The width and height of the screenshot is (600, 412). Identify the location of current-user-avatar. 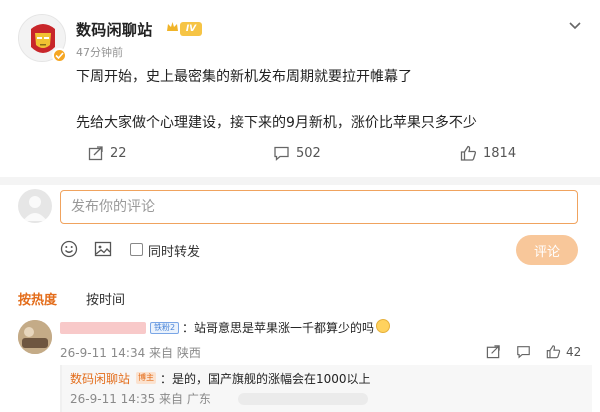
(35, 206).